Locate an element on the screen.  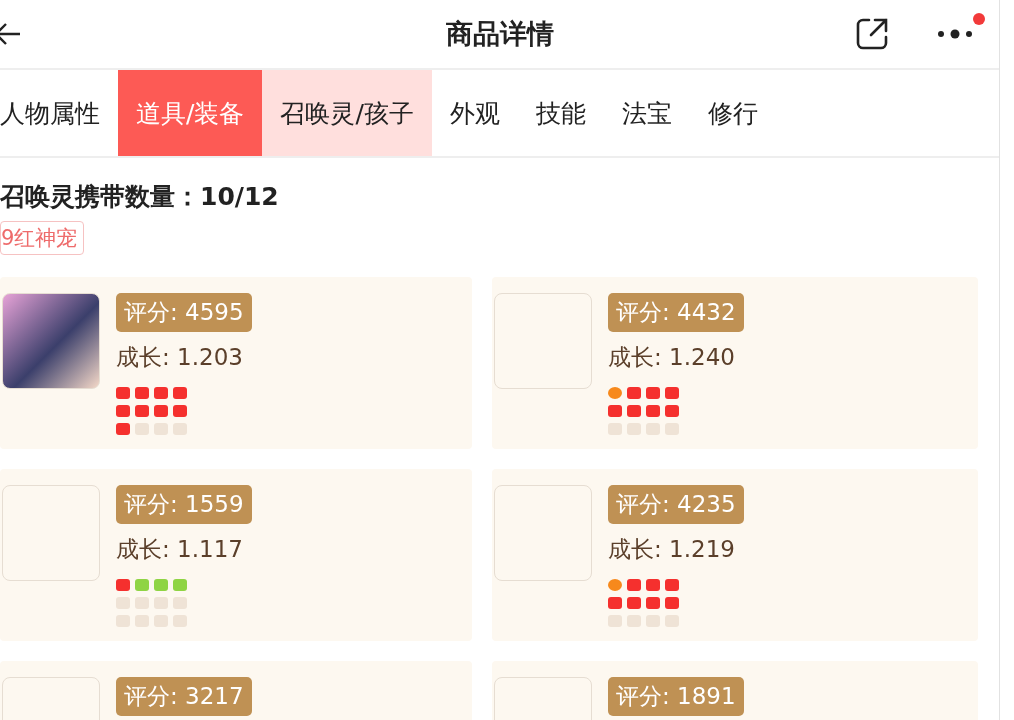
pet-card: 评分: 4595 成长: 1.203 is located at coordinates (236, 363).